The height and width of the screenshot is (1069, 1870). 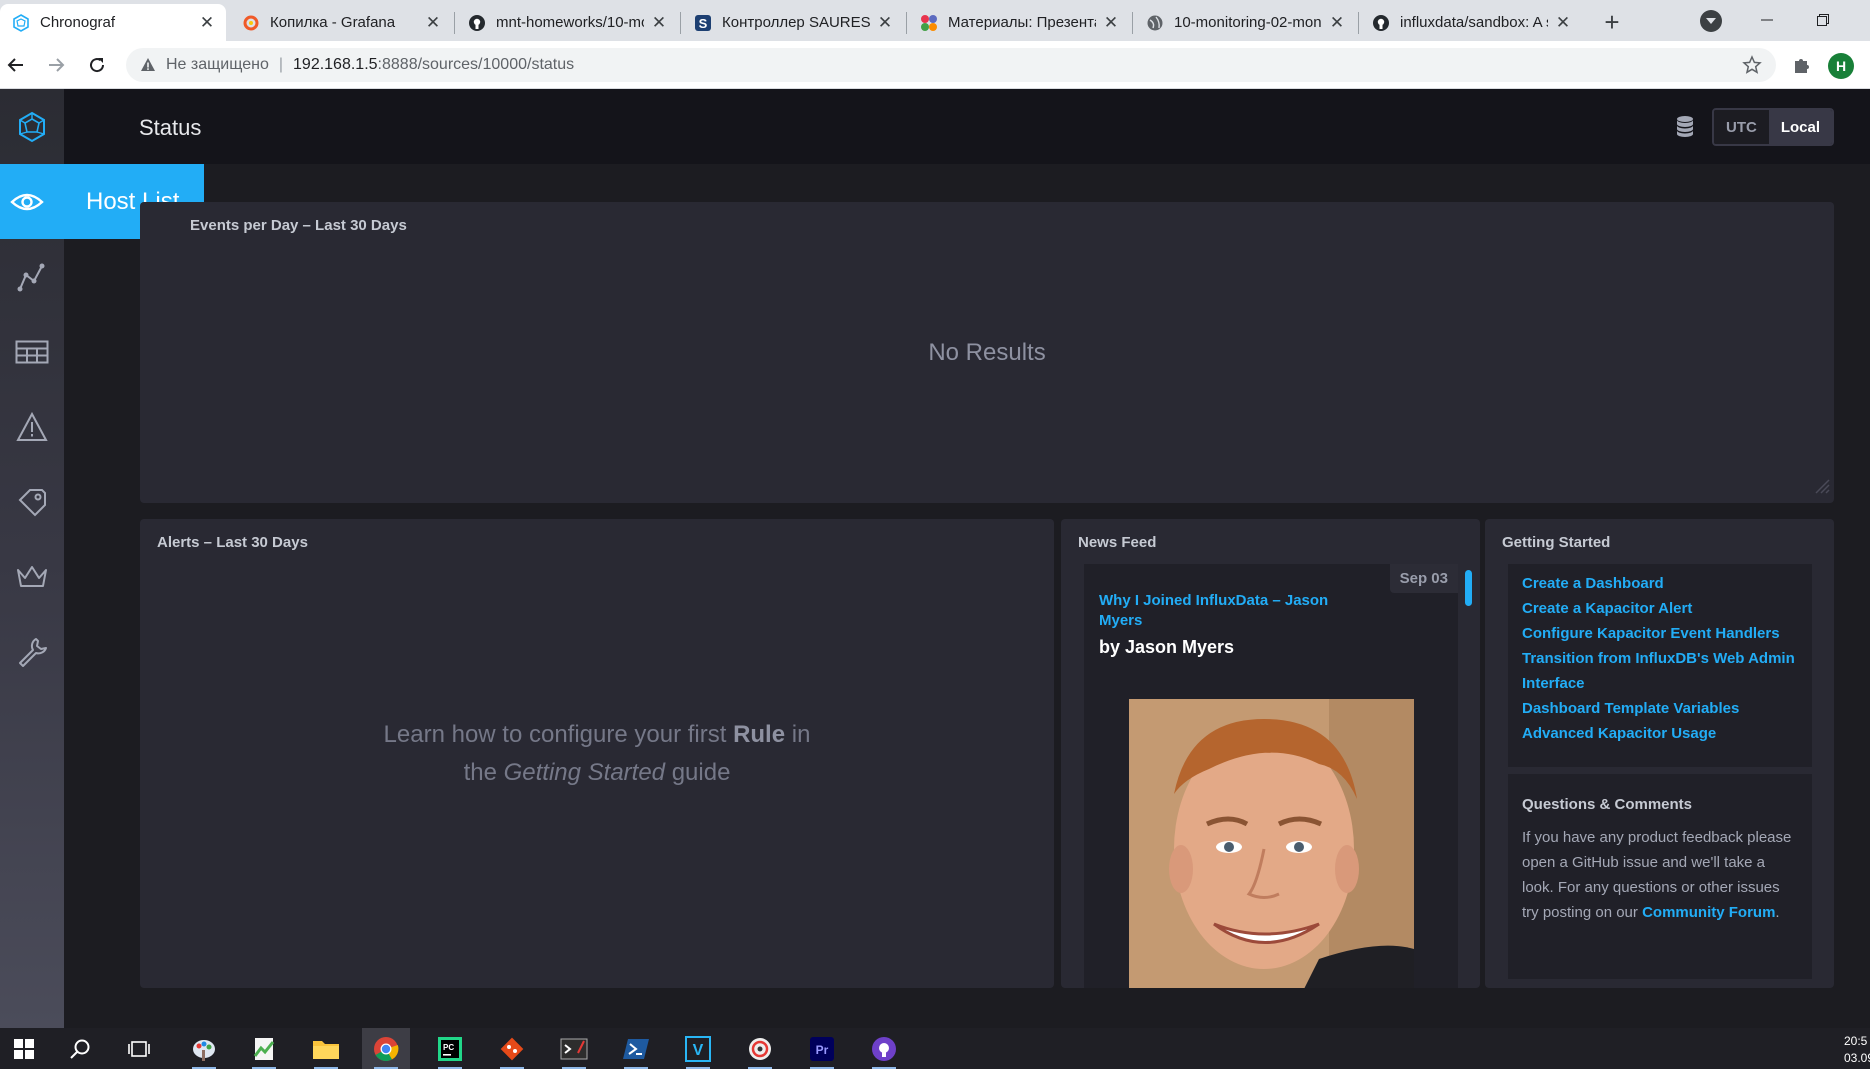 I want to click on arrow-left-icon, so click(x=15, y=65).